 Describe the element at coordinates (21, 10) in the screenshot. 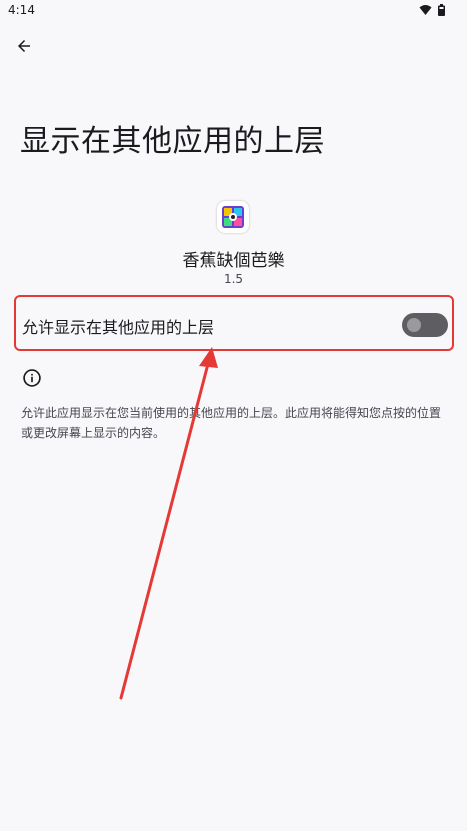

I see `status-time: 4:14` at that location.